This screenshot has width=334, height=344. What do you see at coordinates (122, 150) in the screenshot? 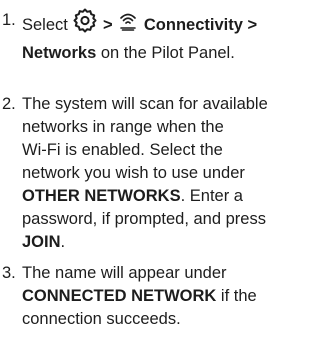
I see `step-line: Wi-Fi is enabled. Select the` at bounding box center [122, 150].